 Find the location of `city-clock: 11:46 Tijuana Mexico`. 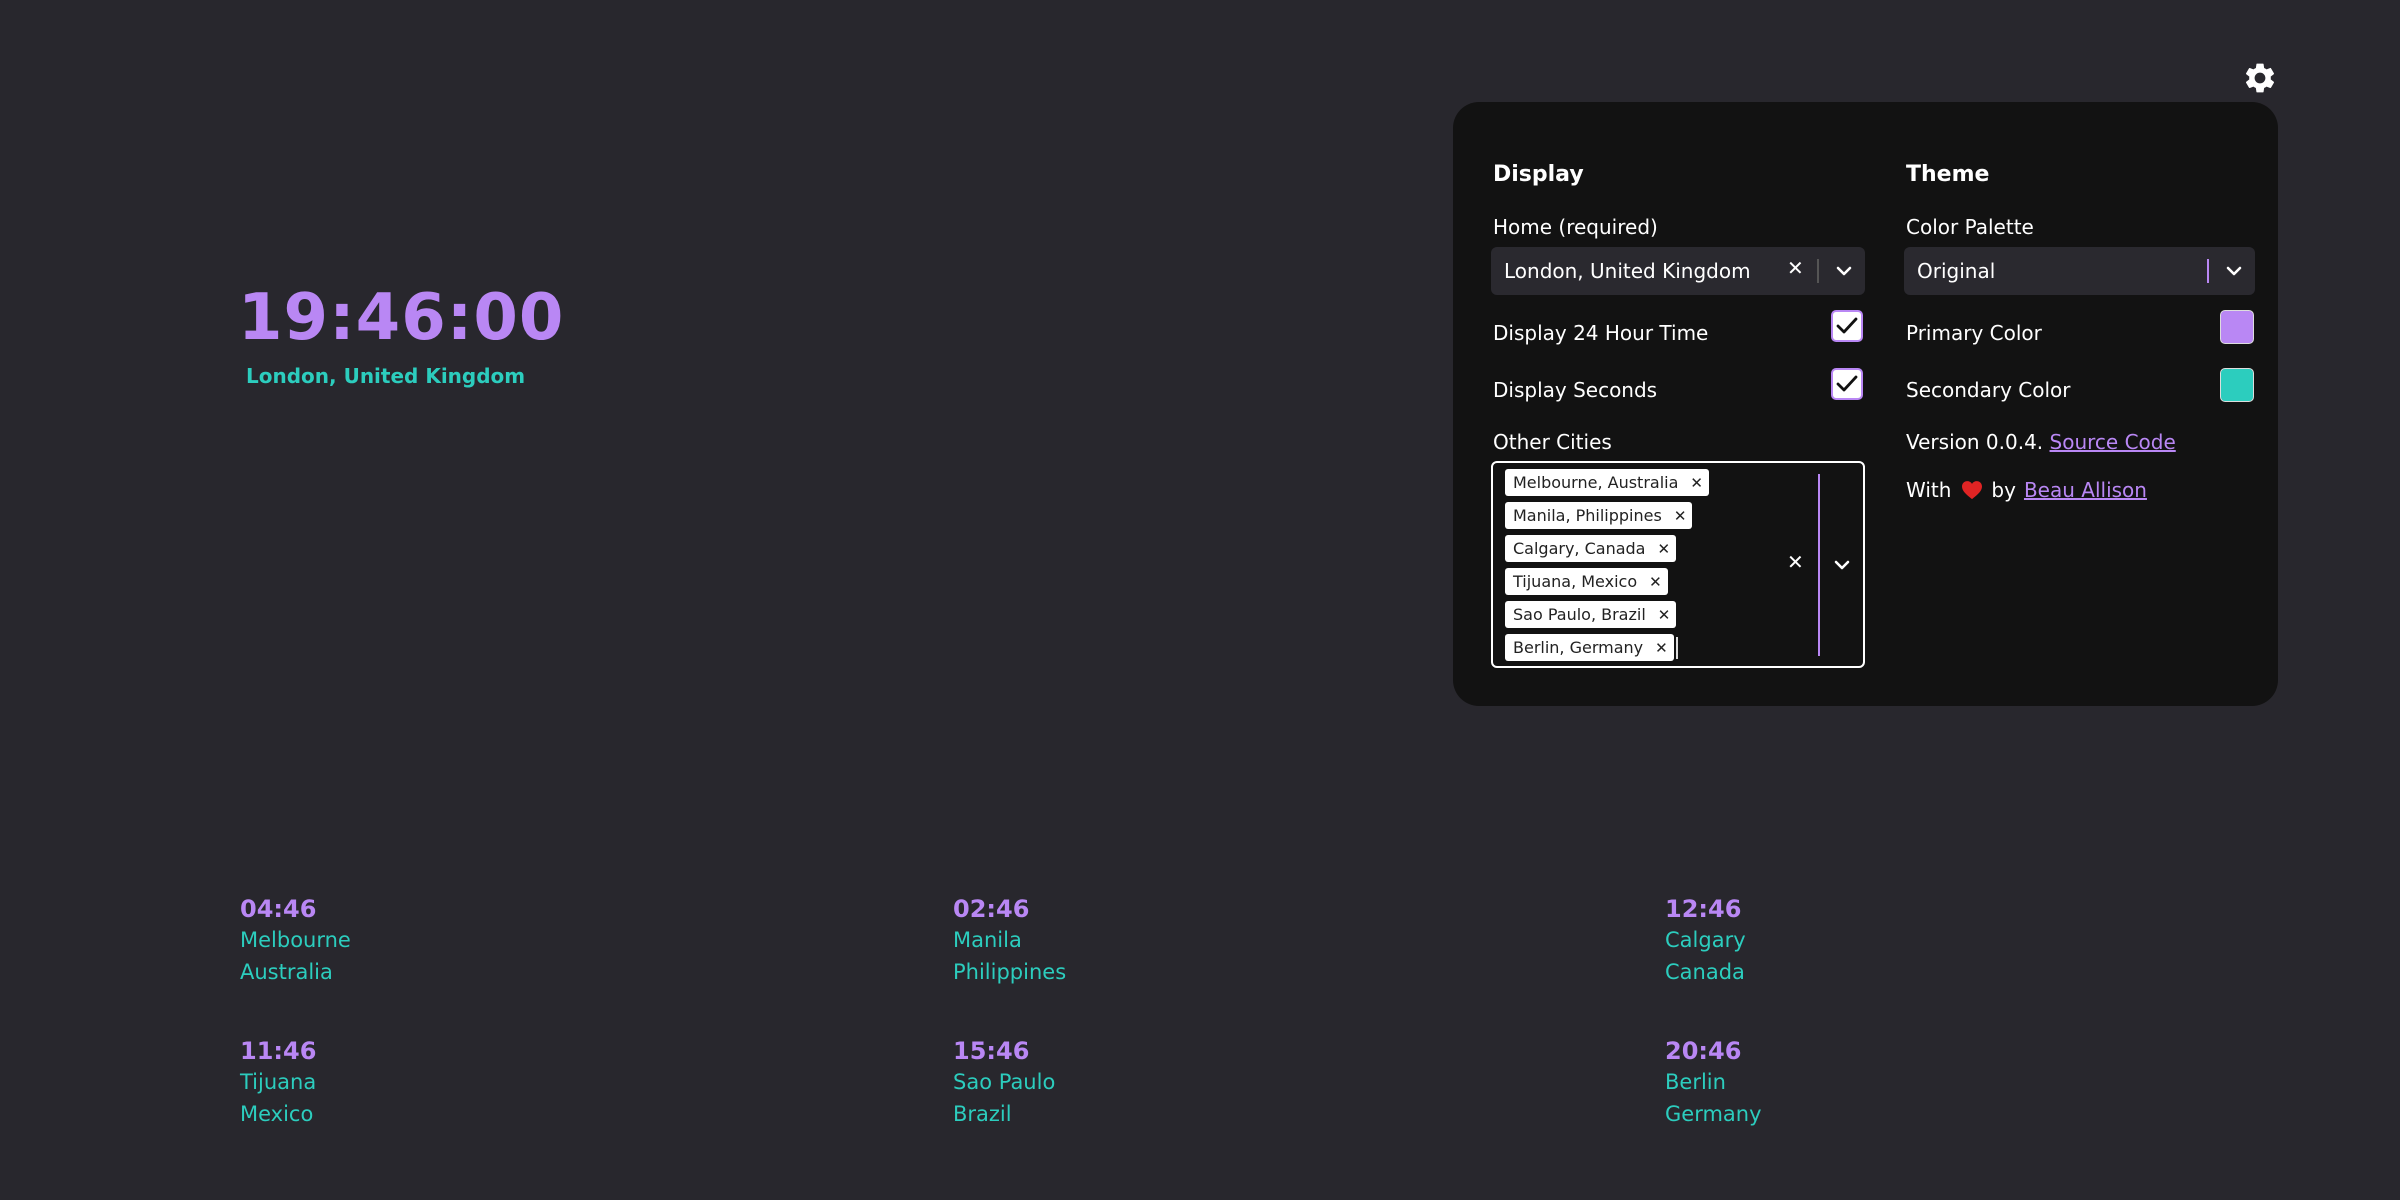

city-clock: 11:46 Tijuana Mexico is located at coordinates (278, 1083).